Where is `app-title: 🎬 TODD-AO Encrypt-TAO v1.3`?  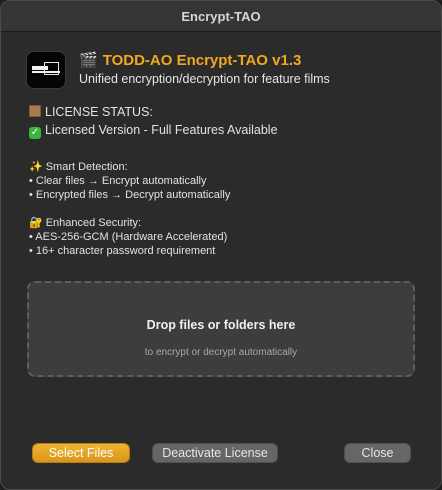
app-title: 🎬 TODD-AO Encrypt-TAO v1.3 is located at coordinates (190, 60).